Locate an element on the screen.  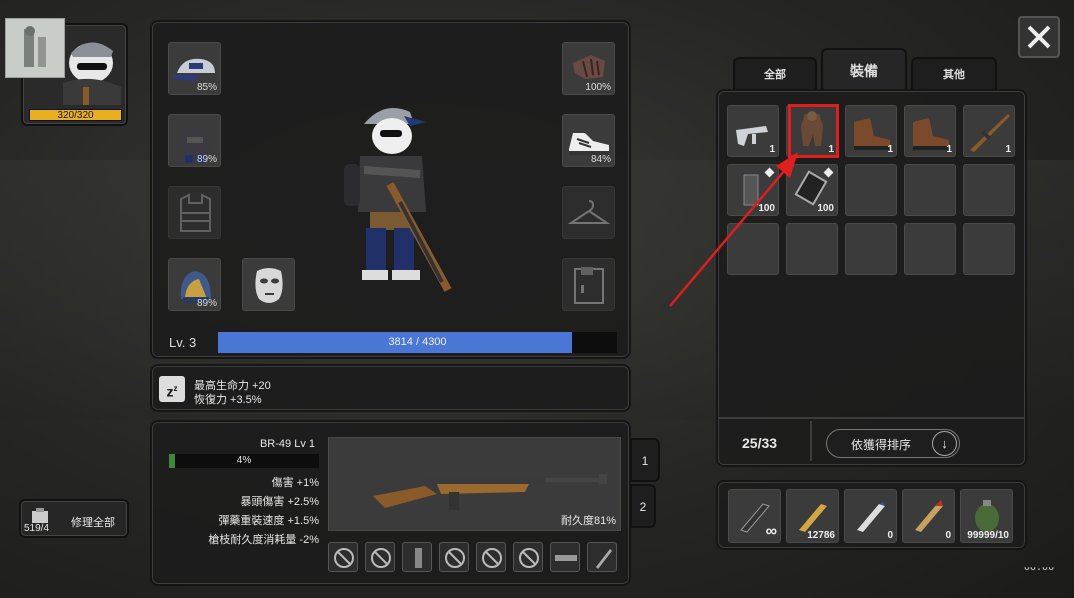
sort-arrow-icon: ↓ is located at coordinates (944, 443).